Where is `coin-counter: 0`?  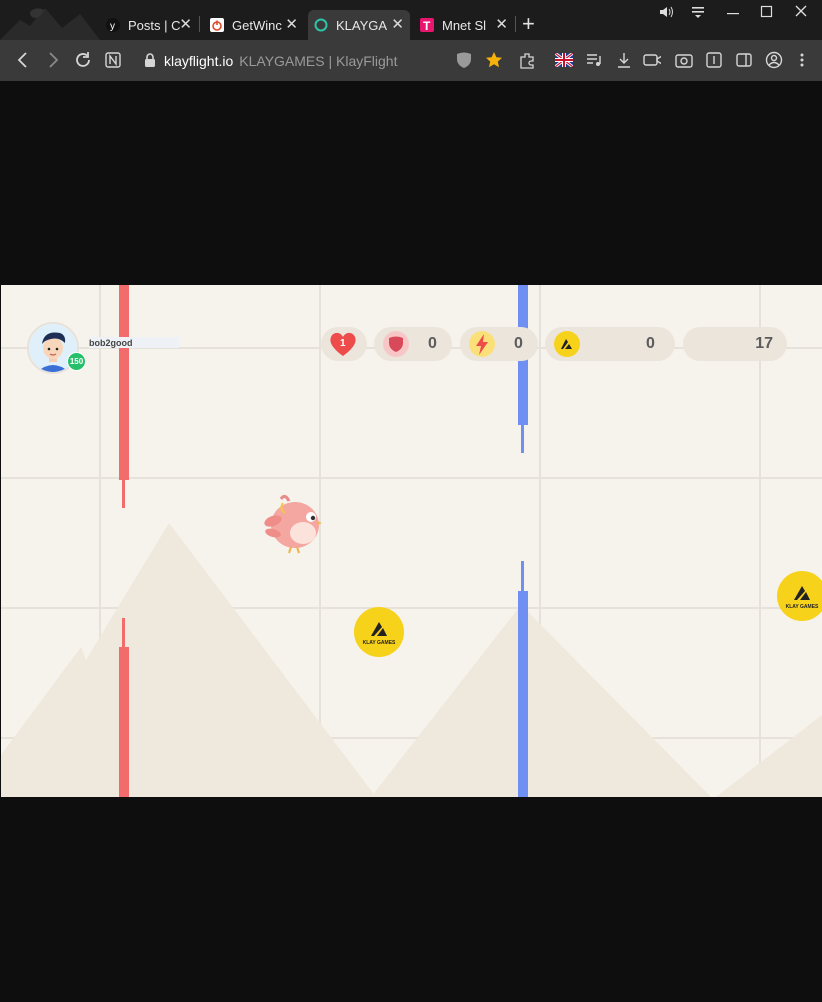
coin-counter: 0 is located at coordinates (610, 344).